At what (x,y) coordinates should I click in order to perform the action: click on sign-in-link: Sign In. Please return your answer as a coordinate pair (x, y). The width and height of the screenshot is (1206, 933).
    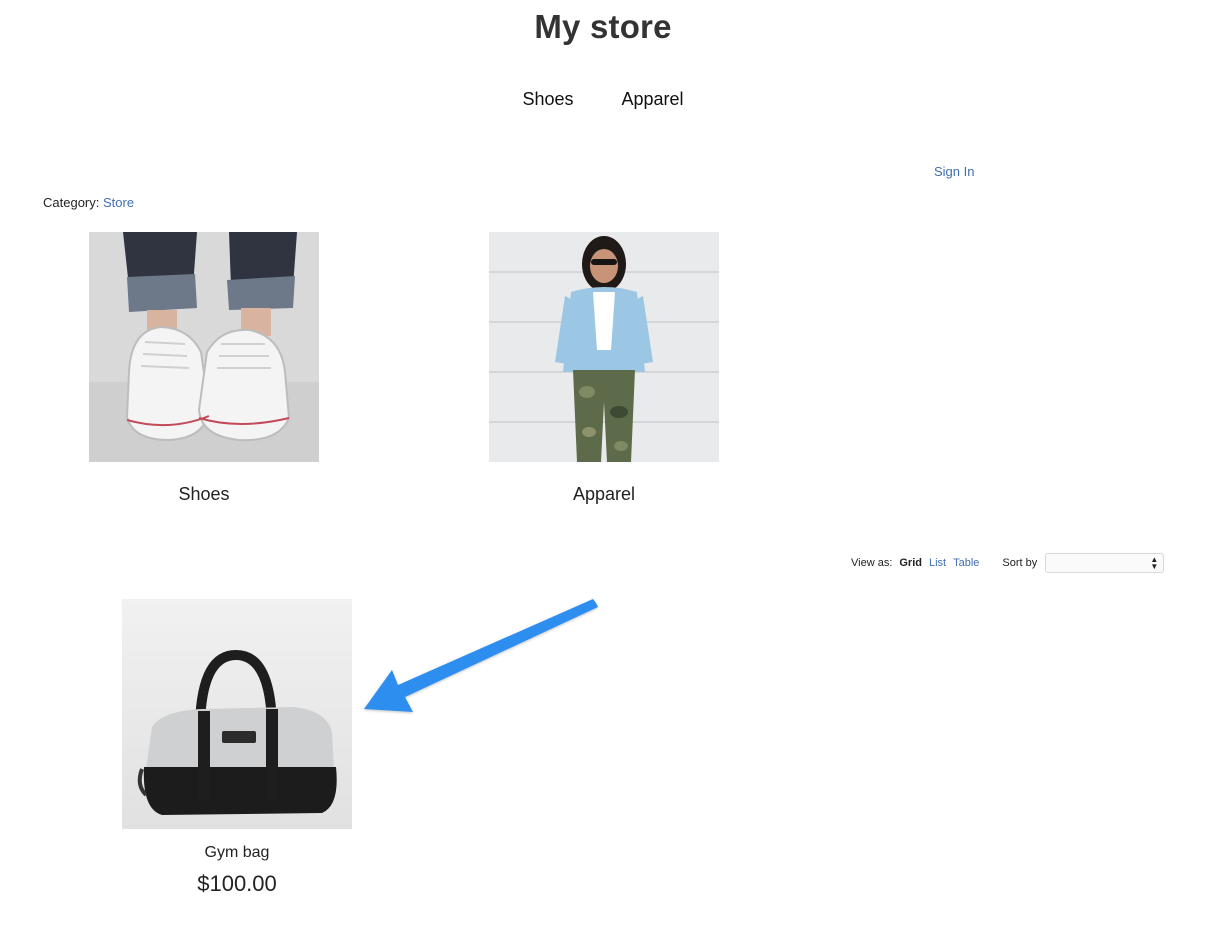
    Looking at the image, I should click on (954, 171).